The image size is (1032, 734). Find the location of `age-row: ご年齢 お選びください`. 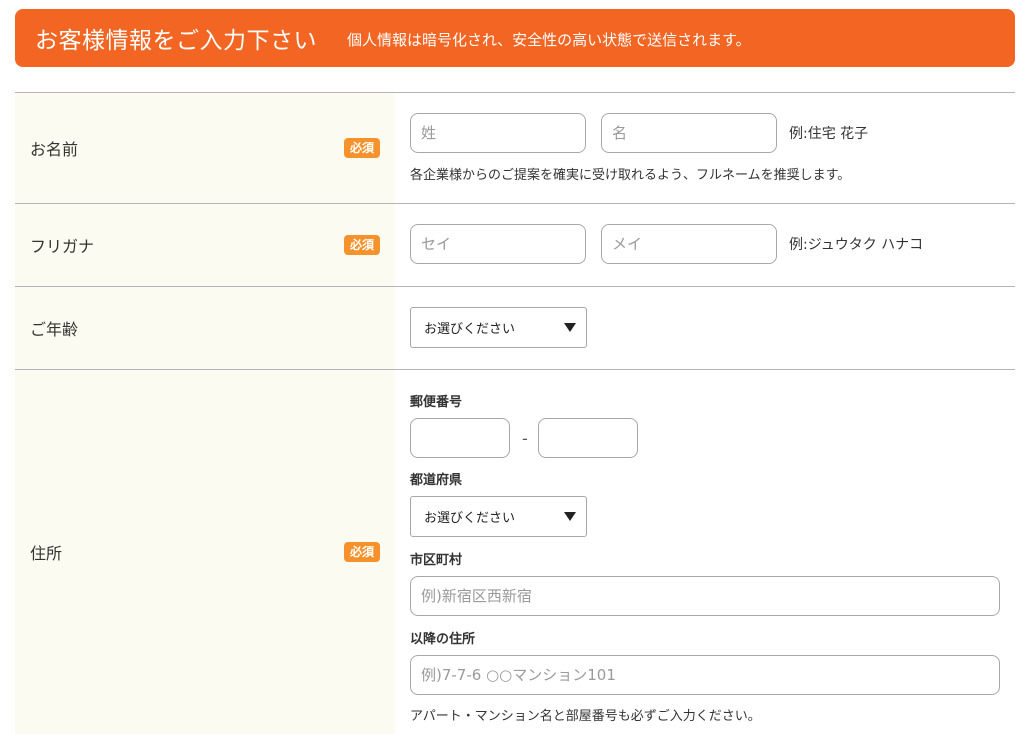

age-row: ご年齢 お選びください is located at coordinates (515, 327).